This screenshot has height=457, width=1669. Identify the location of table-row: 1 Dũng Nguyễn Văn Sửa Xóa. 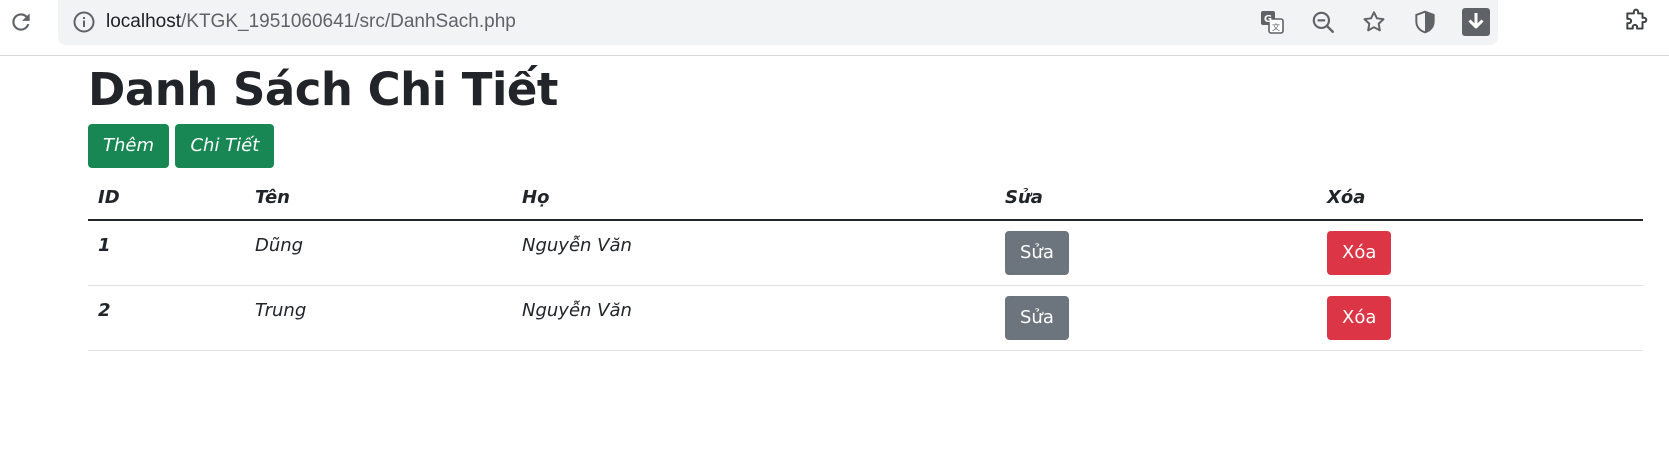
(865, 253).